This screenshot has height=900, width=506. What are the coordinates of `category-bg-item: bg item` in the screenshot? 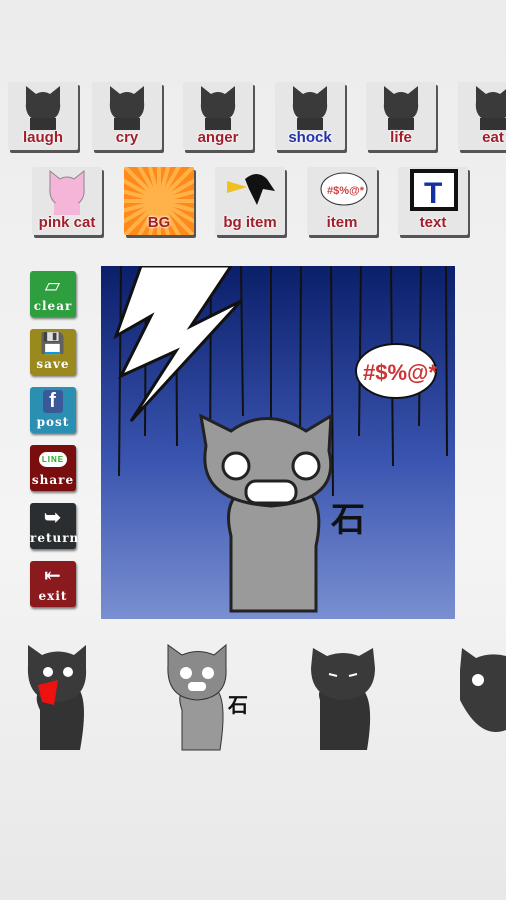 It's located at (250, 201).